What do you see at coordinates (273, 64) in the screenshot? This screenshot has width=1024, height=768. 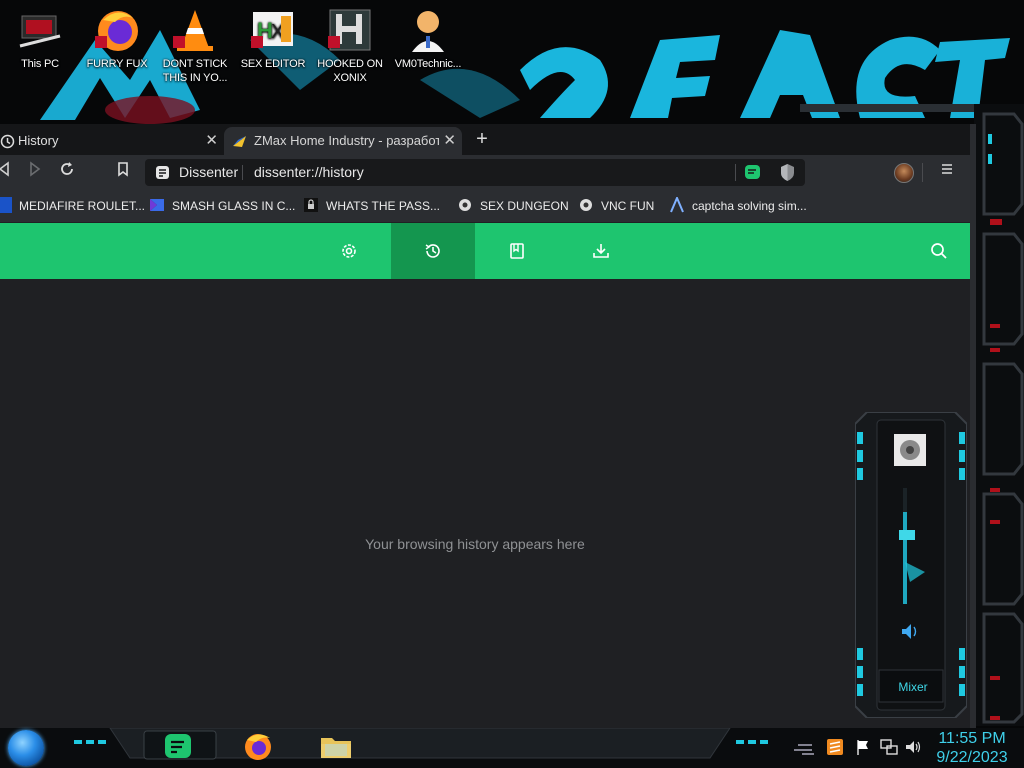 I see `desktop-icon-label: SEX EDITOR` at bounding box center [273, 64].